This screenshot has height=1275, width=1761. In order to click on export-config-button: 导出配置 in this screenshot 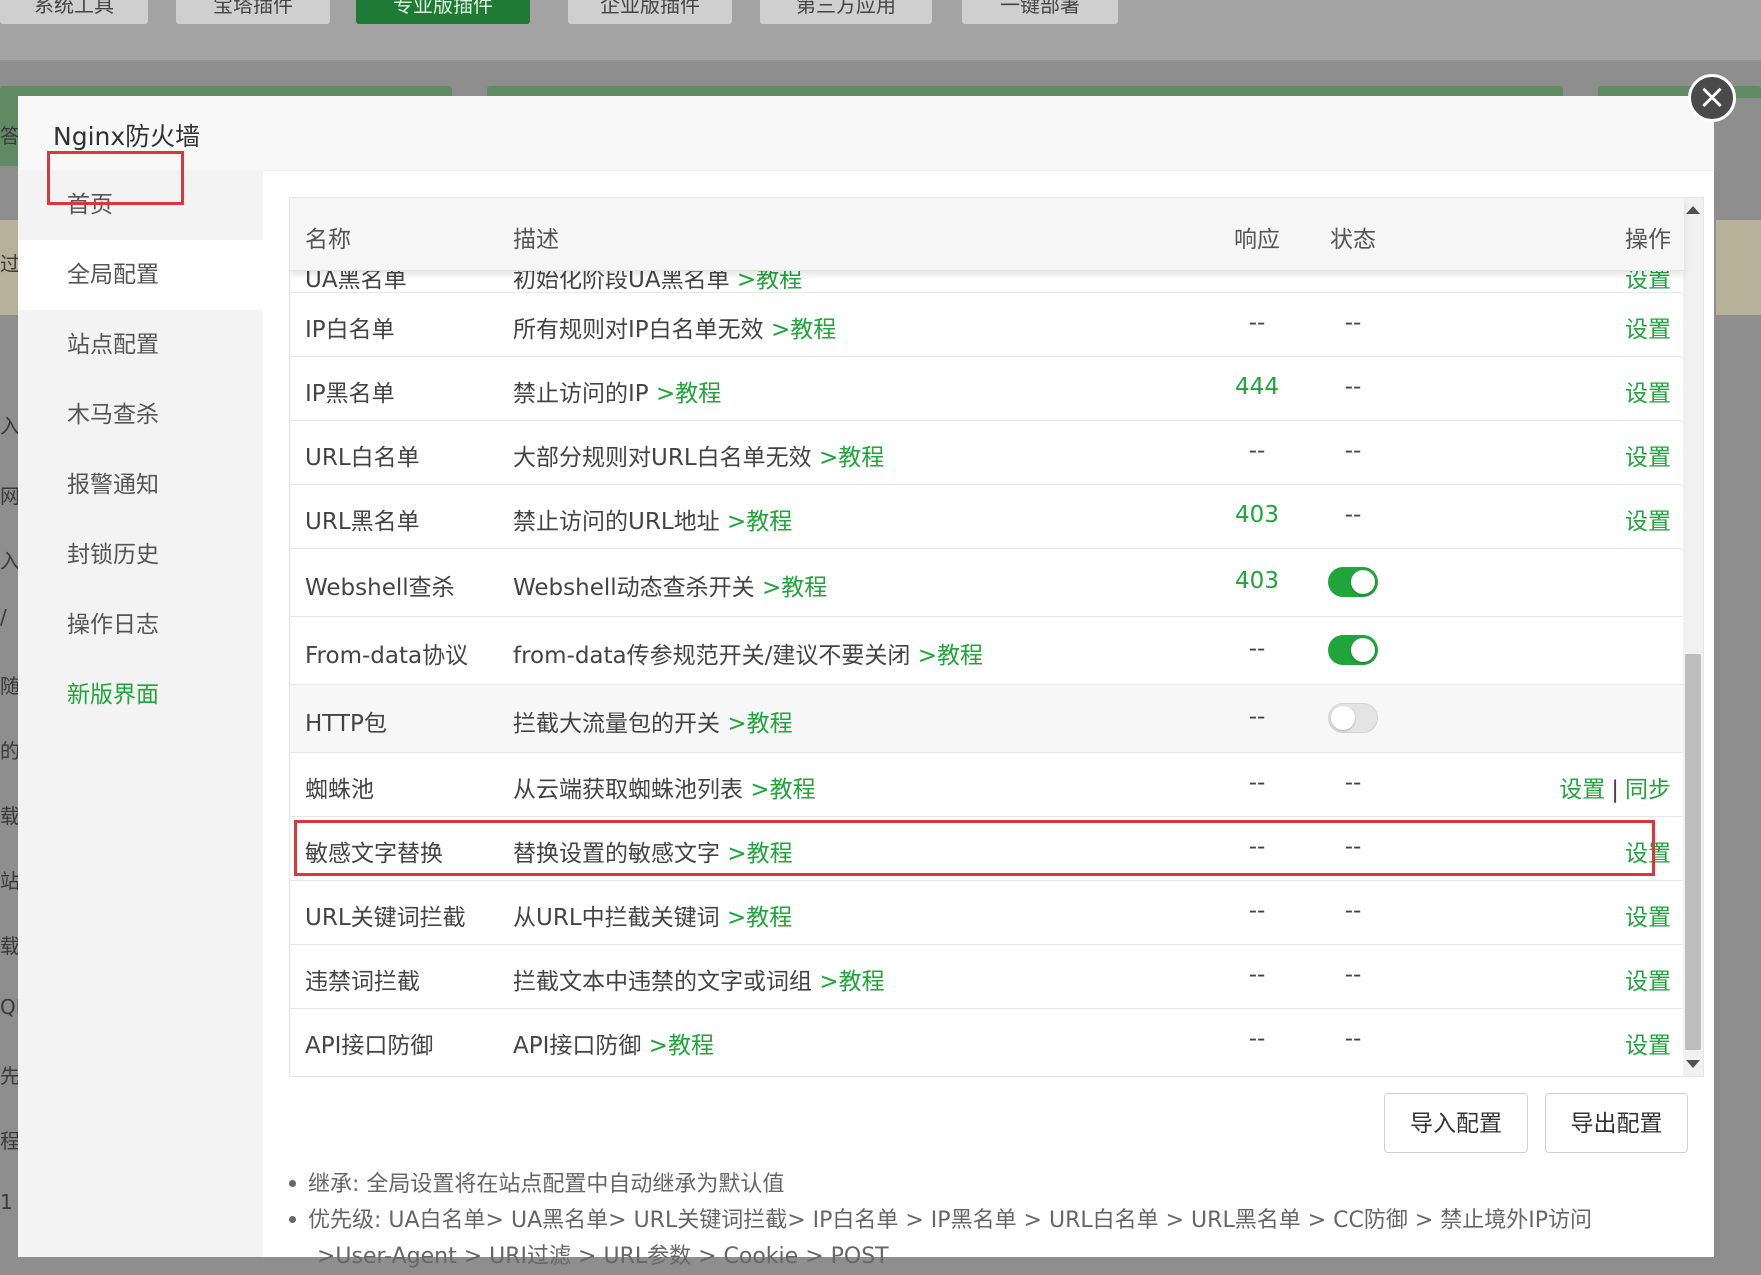, I will do `click(1616, 1123)`.